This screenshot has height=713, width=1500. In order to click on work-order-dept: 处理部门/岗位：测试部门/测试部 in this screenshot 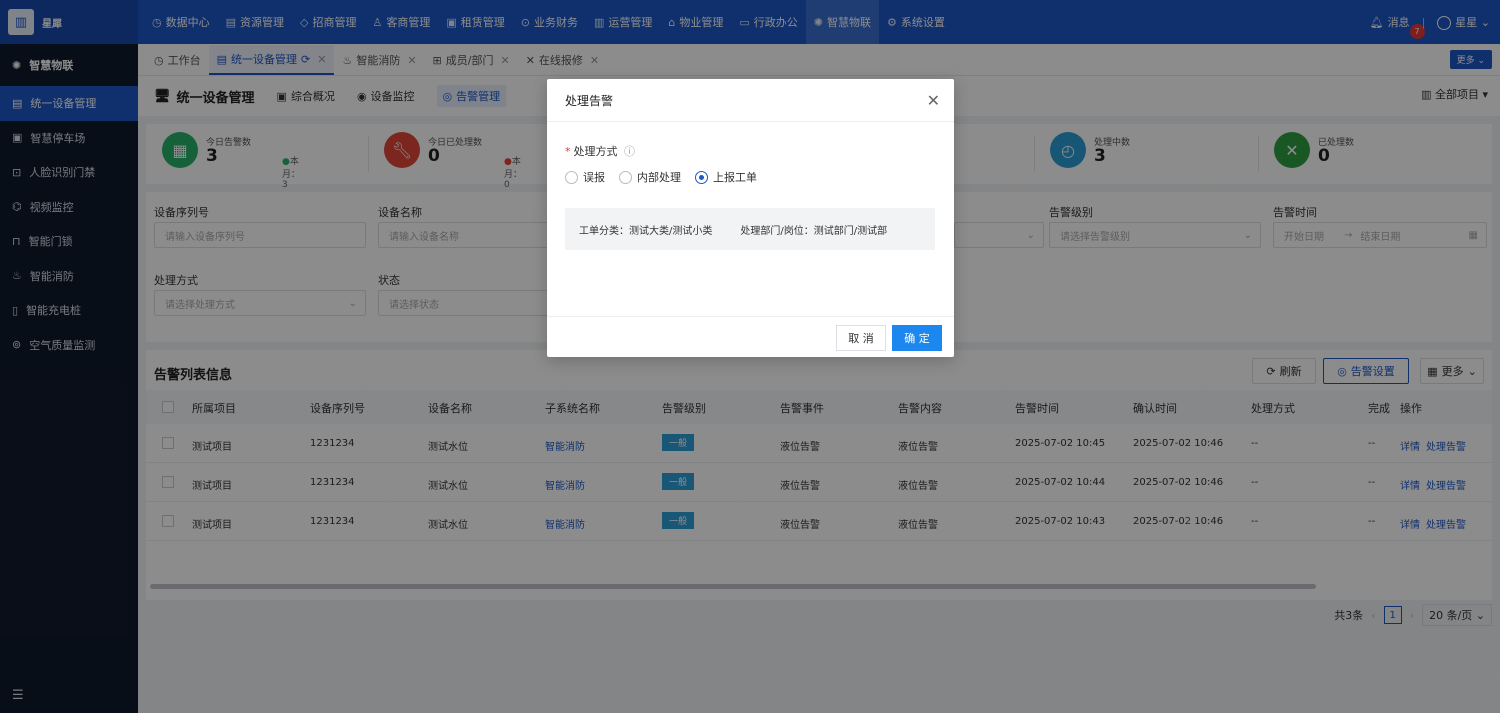, I will do `click(814, 231)`.